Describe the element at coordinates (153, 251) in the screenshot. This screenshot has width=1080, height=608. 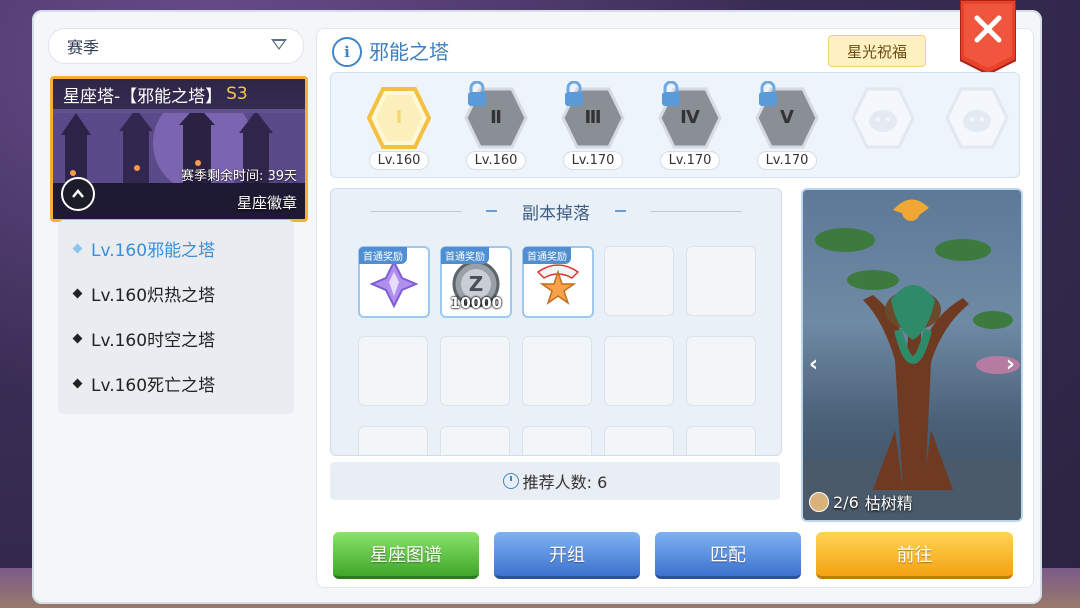
I see `tower-list-item-label: Lv.160邪能之塔` at that location.